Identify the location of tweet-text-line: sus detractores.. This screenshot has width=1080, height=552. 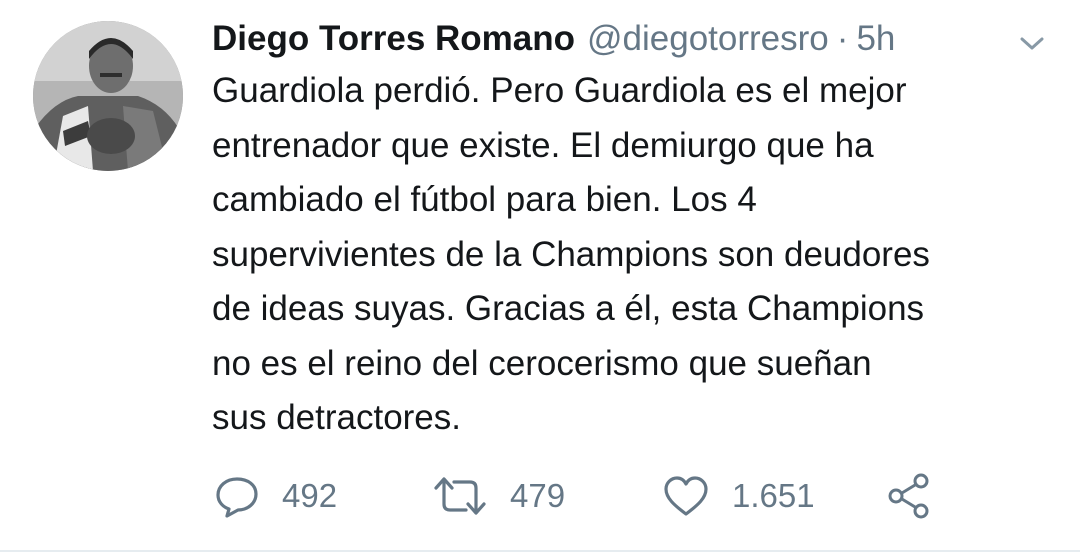
(336, 417).